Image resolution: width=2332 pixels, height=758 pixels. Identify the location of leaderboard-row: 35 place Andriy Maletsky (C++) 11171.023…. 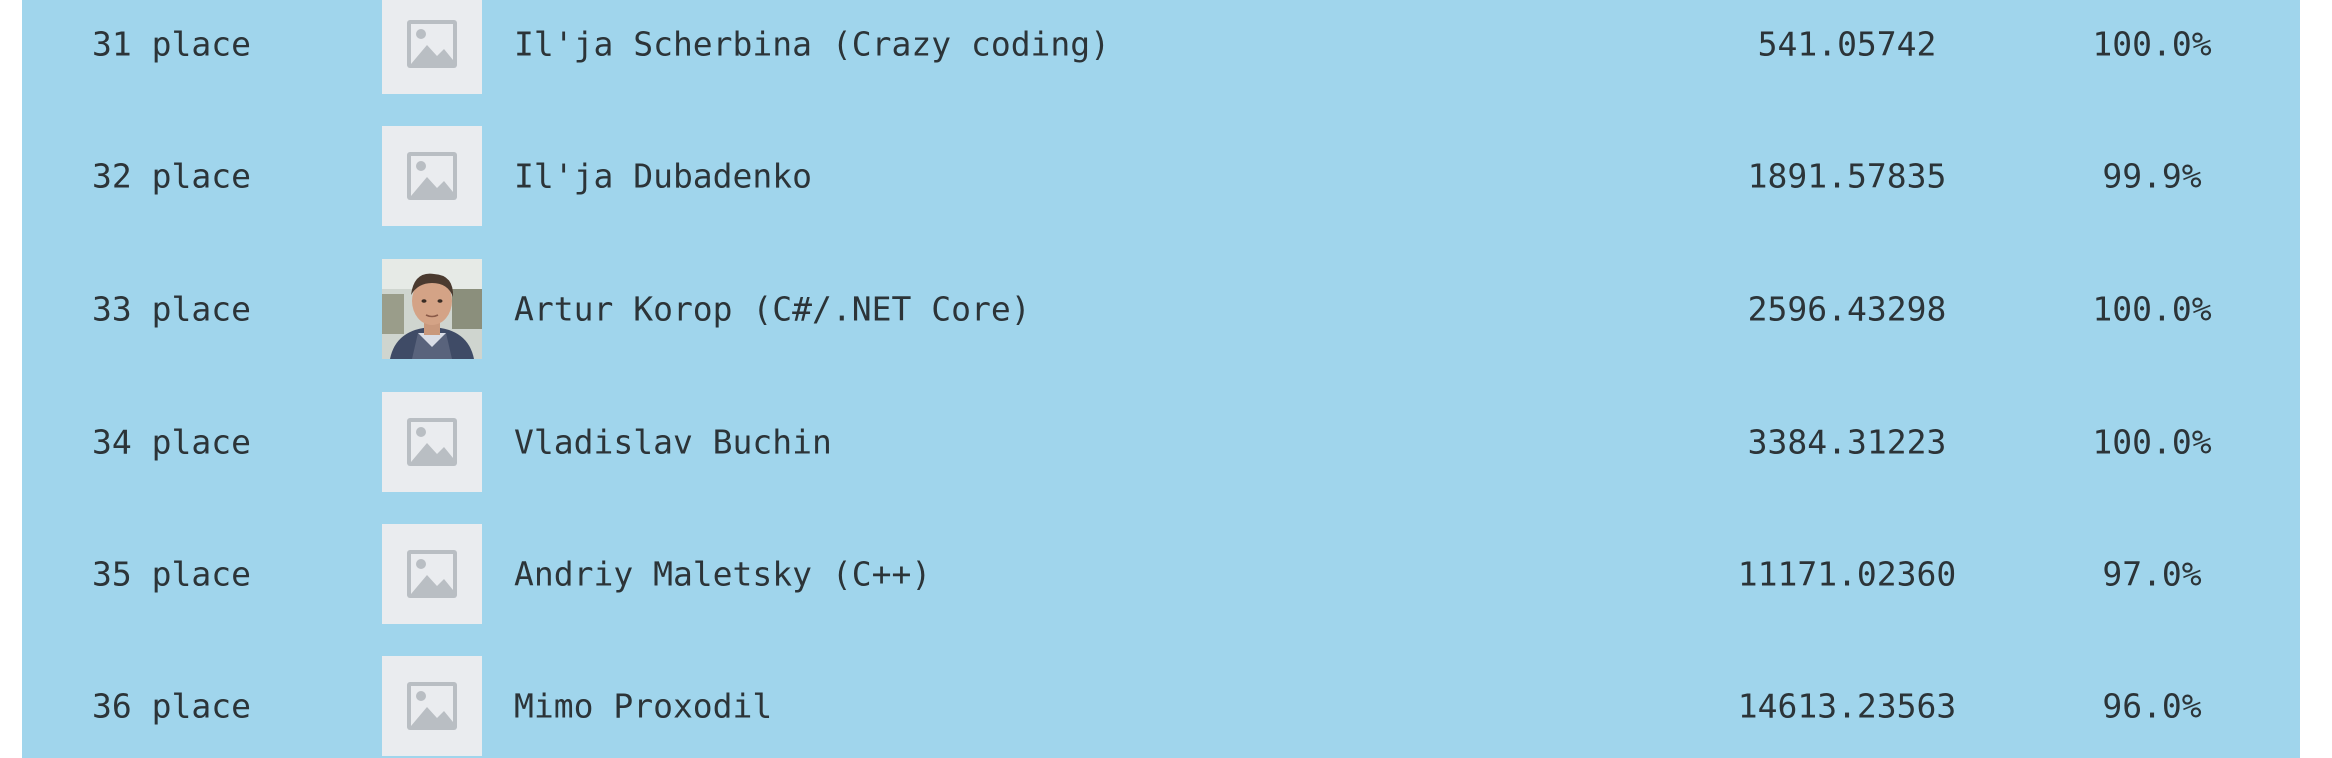
(1161, 574).